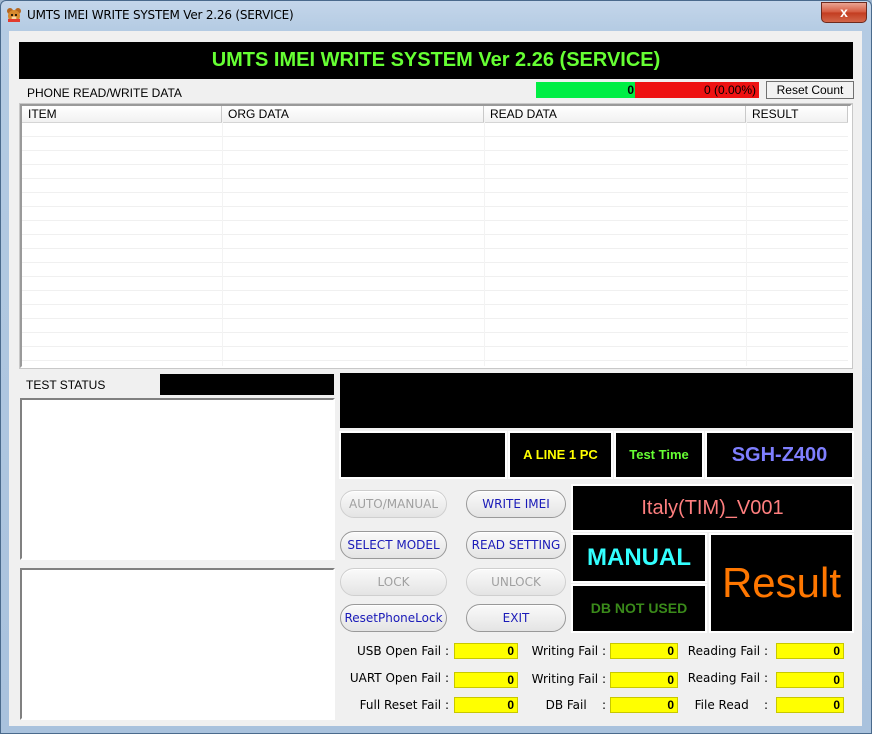 This screenshot has width=872, height=734. What do you see at coordinates (560, 455) in the screenshot?
I see `line-info: A LINE 1 PC` at bounding box center [560, 455].